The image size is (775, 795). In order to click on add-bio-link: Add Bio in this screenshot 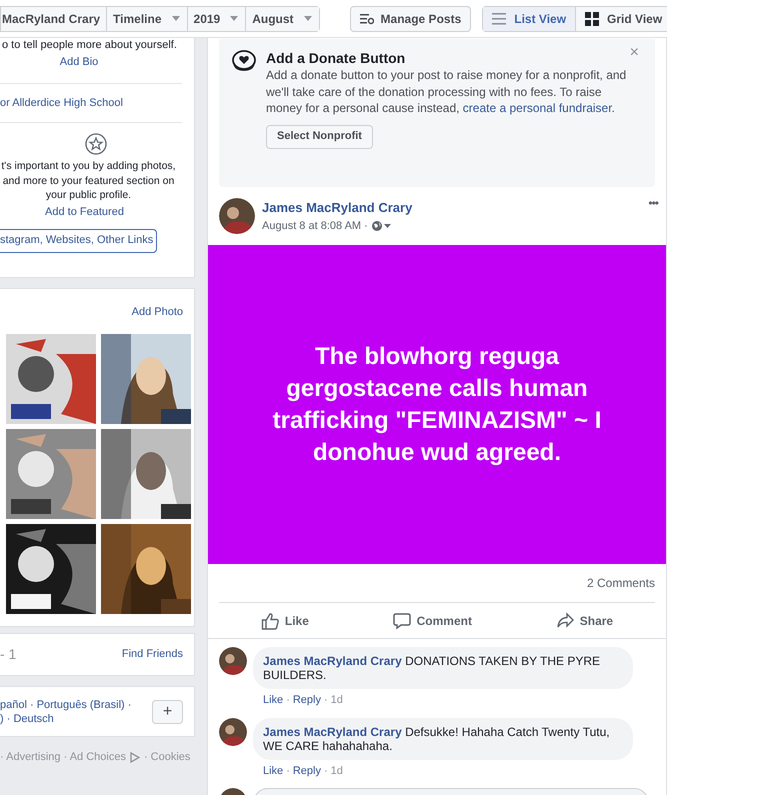, I will do `click(79, 62)`.